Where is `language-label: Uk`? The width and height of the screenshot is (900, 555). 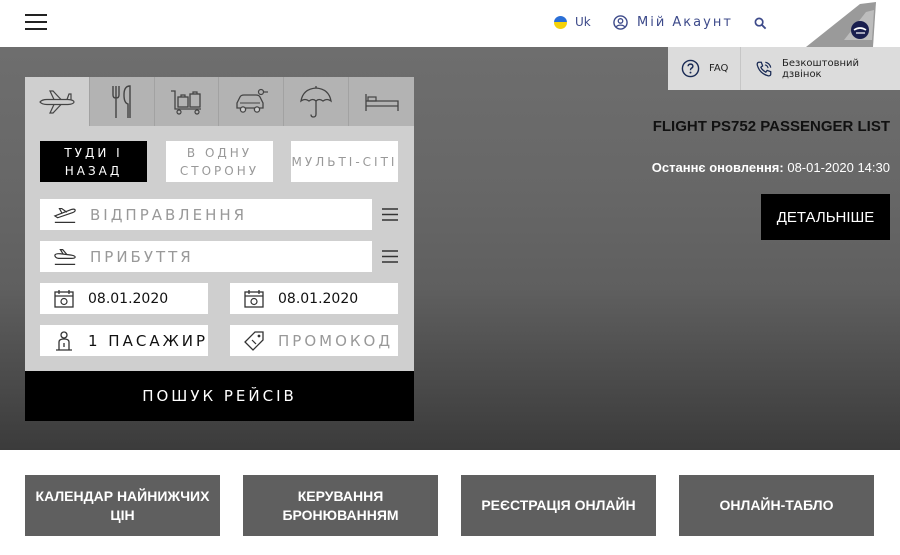 language-label: Uk is located at coordinates (583, 22).